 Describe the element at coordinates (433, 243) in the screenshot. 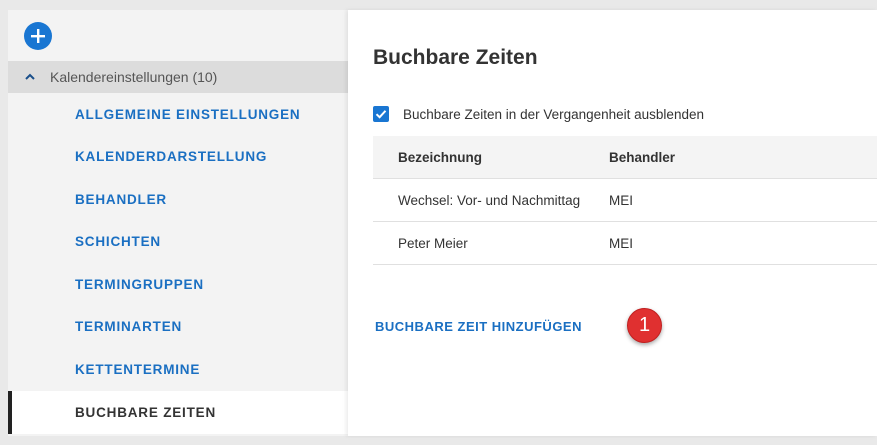

I see `table-cell: Peter Meier` at that location.